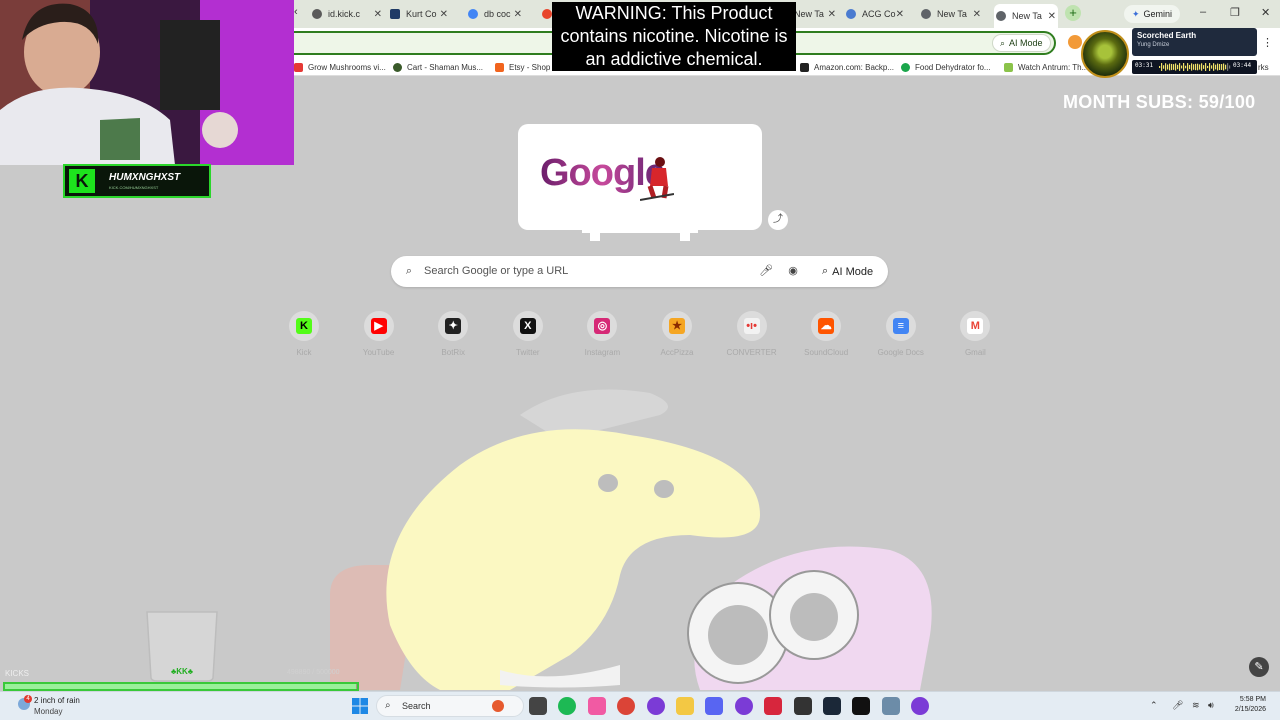  I want to click on snipping-app-icon, so click(890, 706).